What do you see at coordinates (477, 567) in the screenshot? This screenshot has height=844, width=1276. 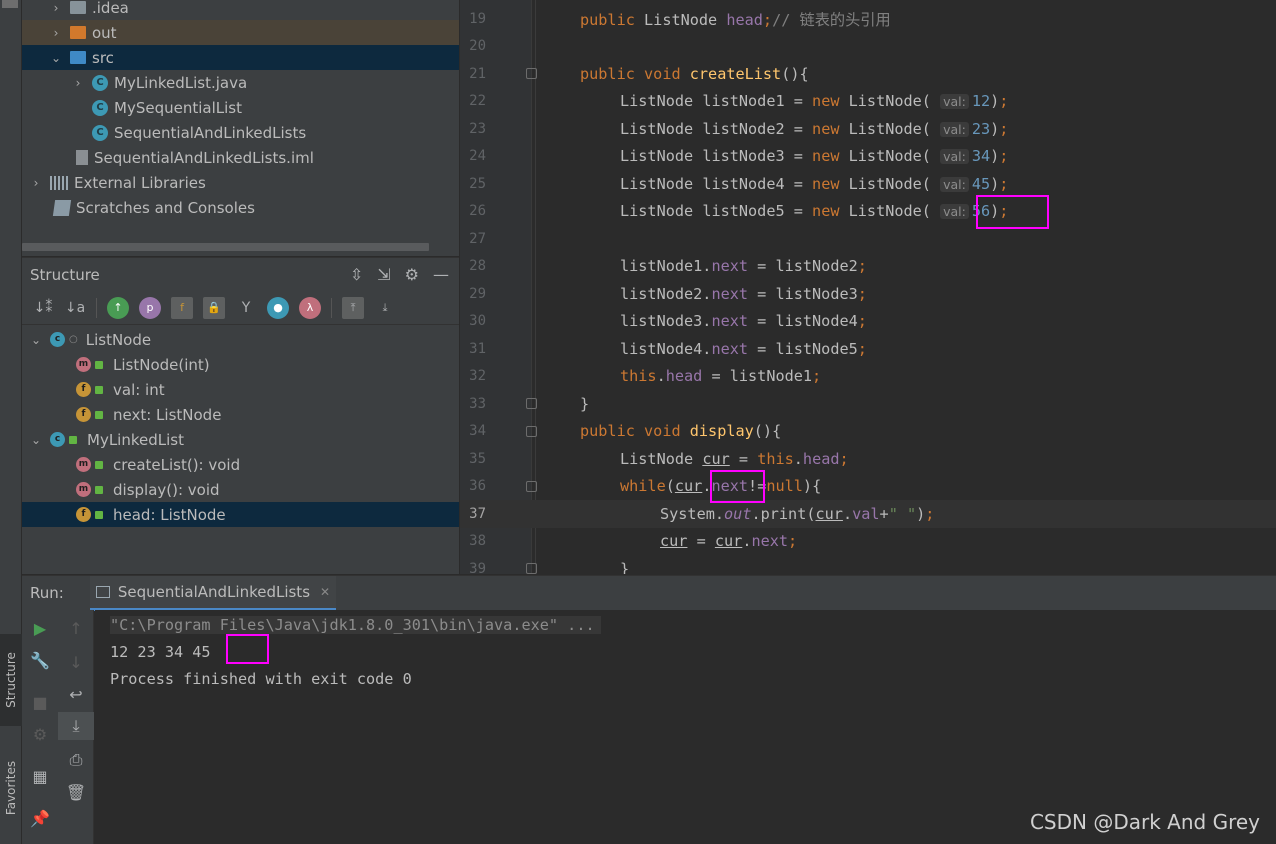 I see `line-number: 39` at bounding box center [477, 567].